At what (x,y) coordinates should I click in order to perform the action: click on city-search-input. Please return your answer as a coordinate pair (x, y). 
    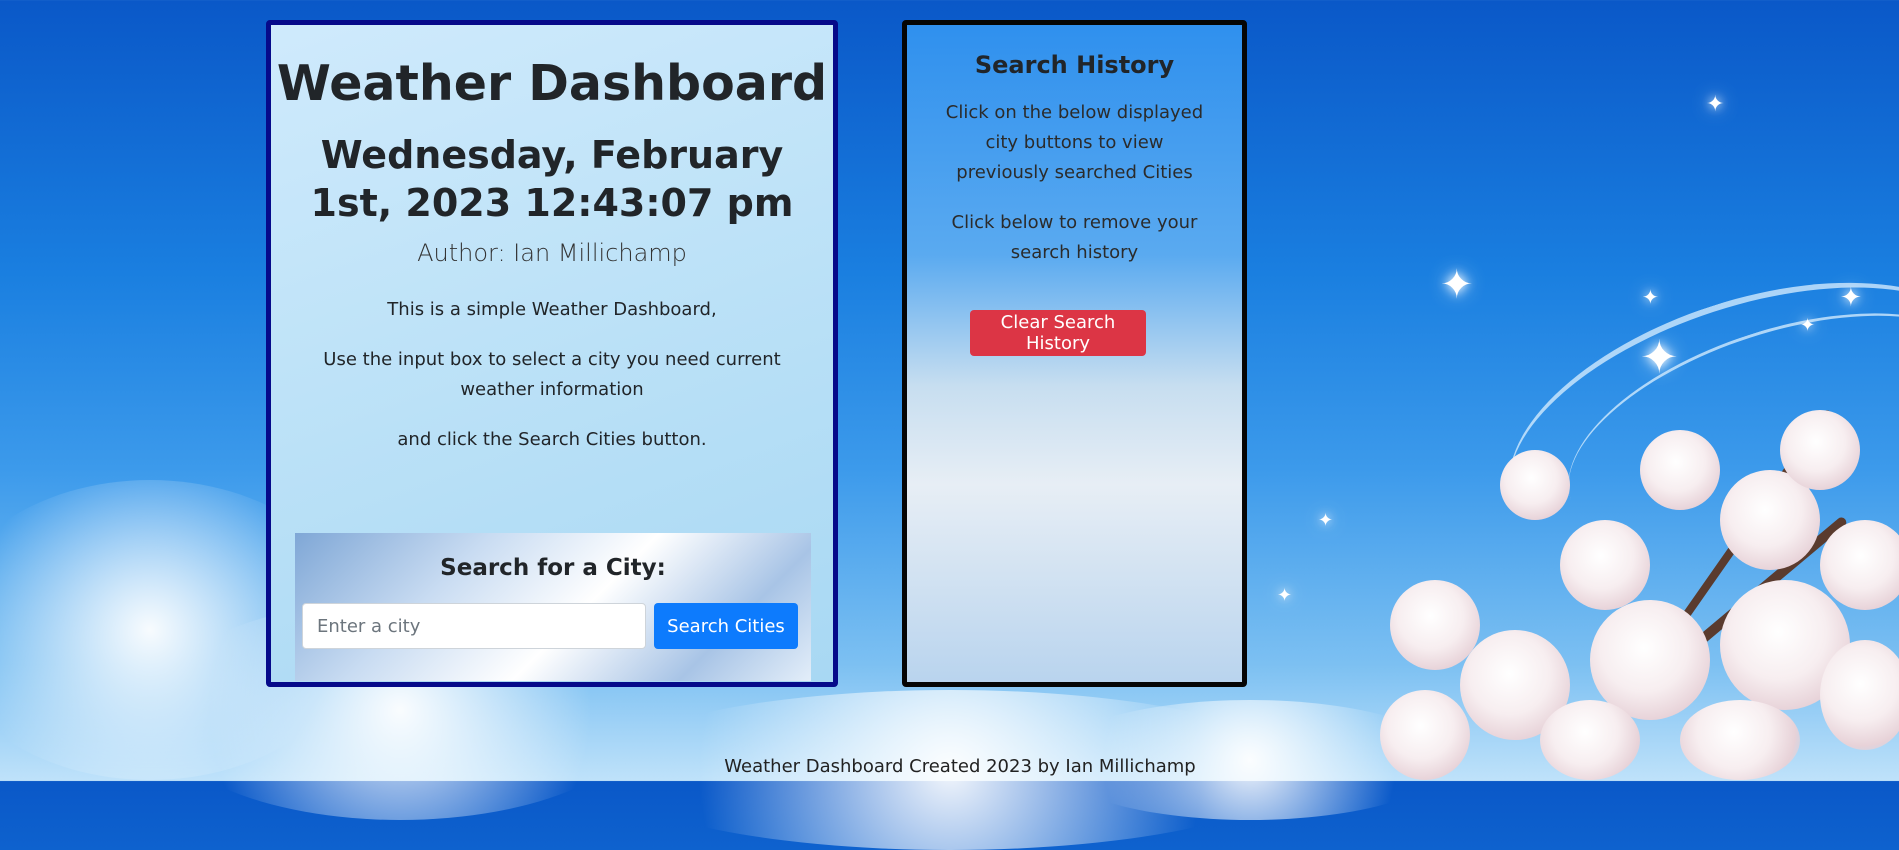
    Looking at the image, I should click on (474, 626).